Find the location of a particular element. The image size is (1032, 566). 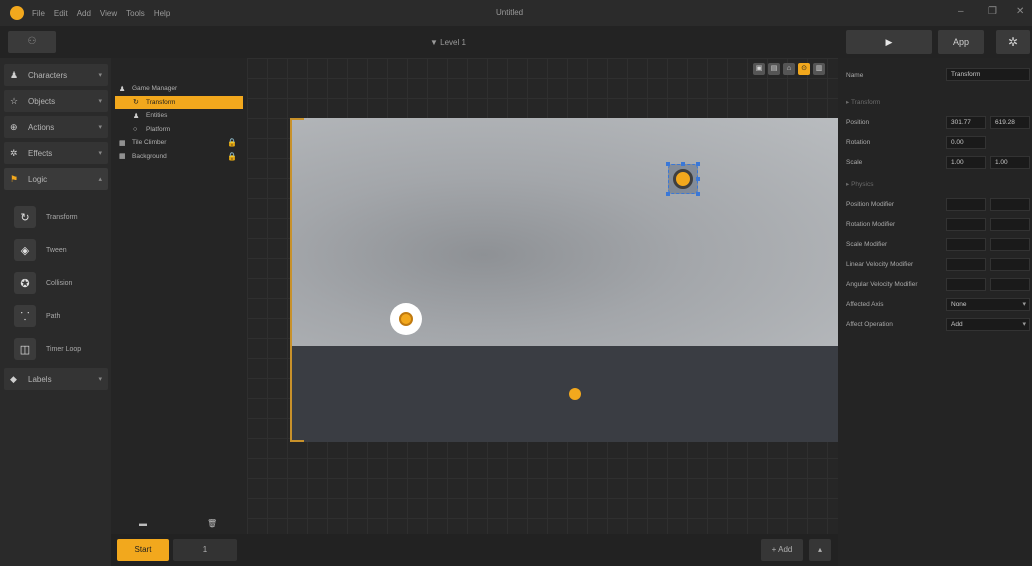

menu-item: File is located at coordinates (38, 13).